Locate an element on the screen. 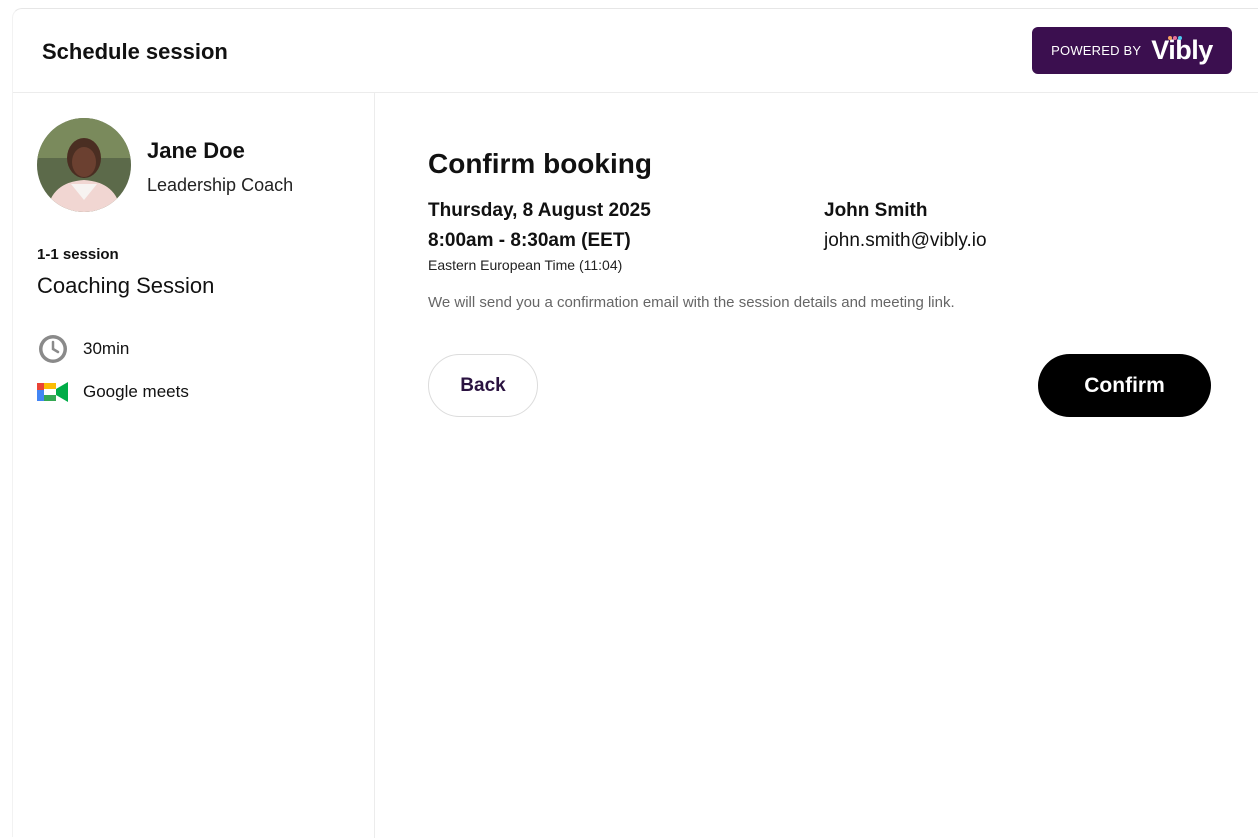 The image size is (1258, 838). confirm-button: Confirm is located at coordinates (1124, 385).